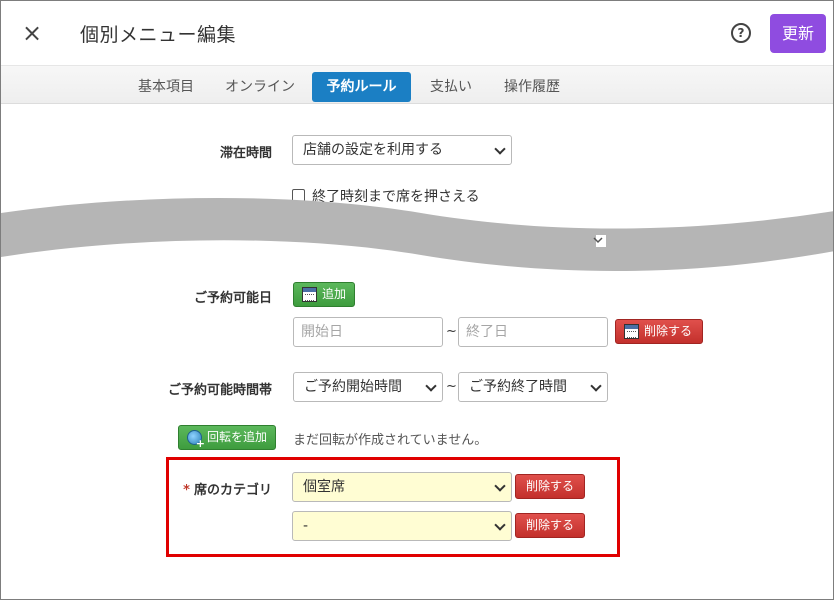 This screenshot has height=600, width=834. I want to click on close-icon: ×, so click(32, 34).